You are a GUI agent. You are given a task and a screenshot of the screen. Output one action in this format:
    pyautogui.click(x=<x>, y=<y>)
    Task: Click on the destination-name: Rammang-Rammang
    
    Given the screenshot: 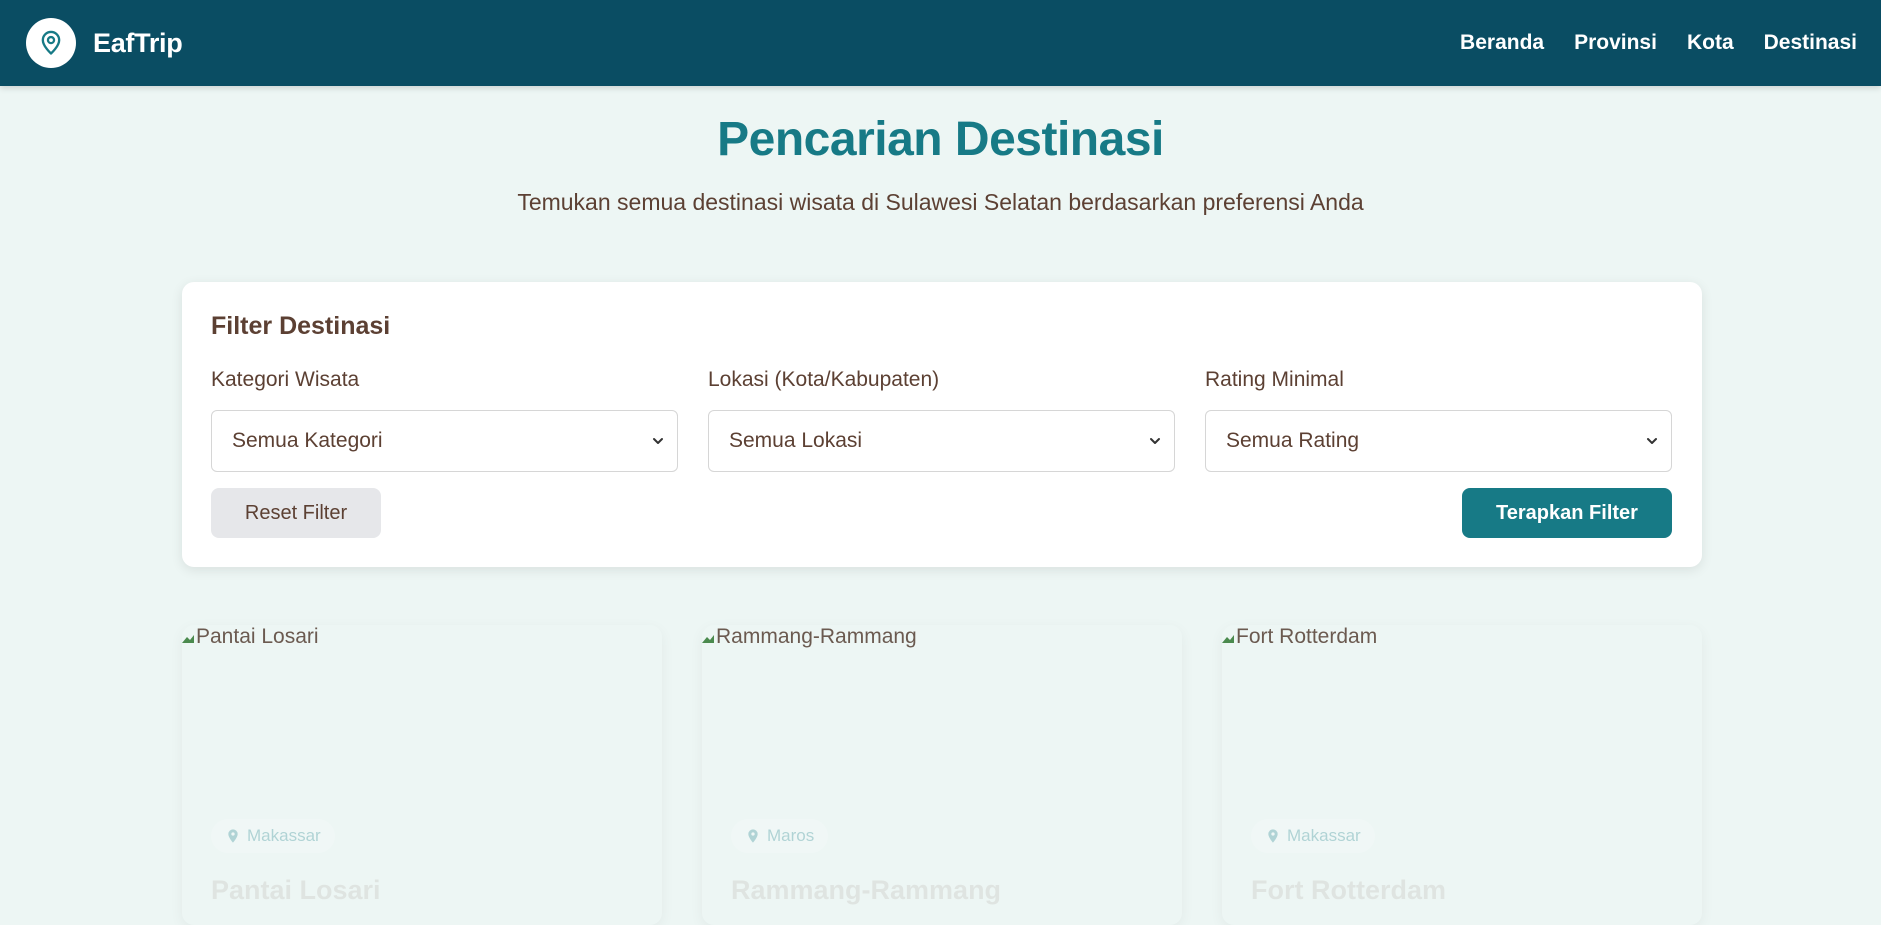 What is the action you would take?
    pyautogui.click(x=866, y=890)
    